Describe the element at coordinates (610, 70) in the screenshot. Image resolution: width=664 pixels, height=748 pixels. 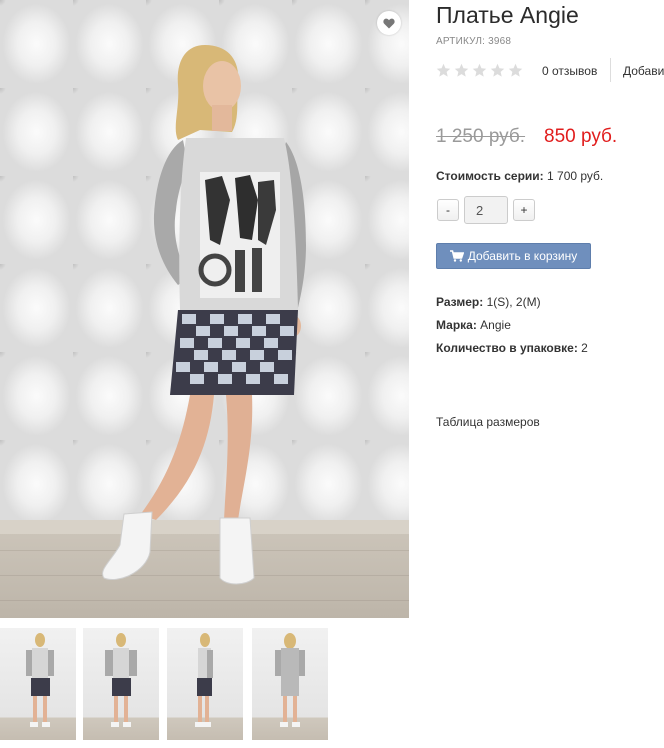
I see `reviews-divider` at that location.